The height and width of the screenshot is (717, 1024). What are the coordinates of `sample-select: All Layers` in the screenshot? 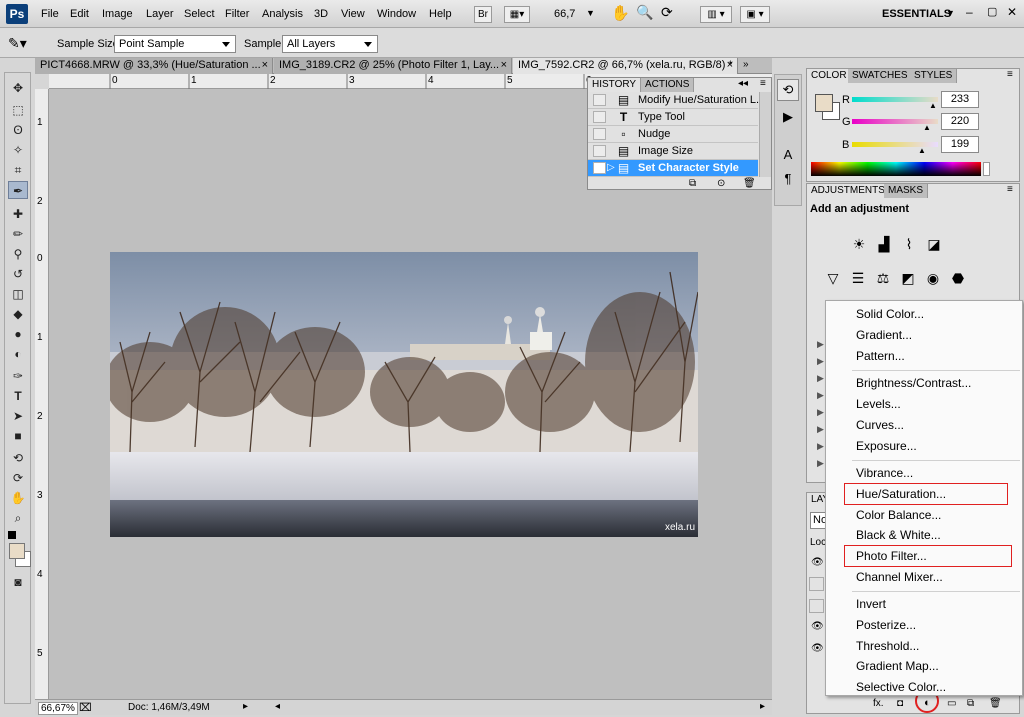 It's located at (330, 44).